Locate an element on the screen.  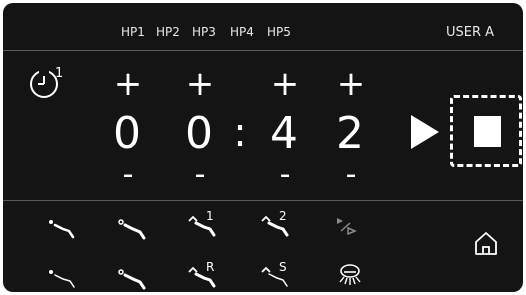
handpiece-1-button is located at coordinates (63, 228).